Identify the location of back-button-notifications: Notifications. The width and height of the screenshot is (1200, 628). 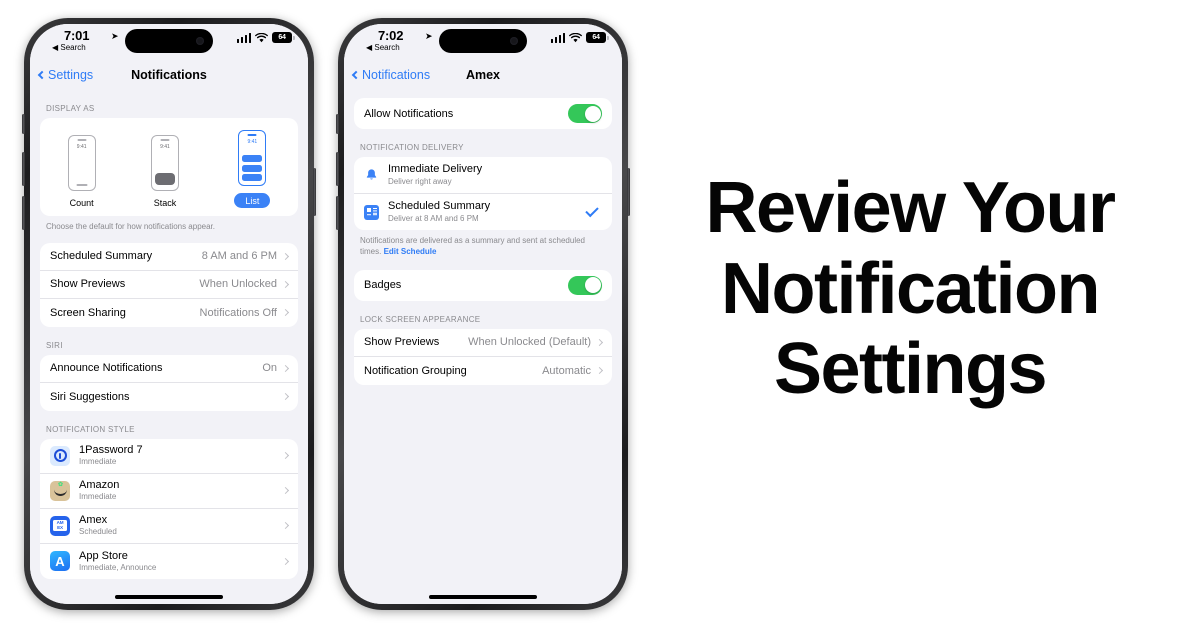
(391, 75).